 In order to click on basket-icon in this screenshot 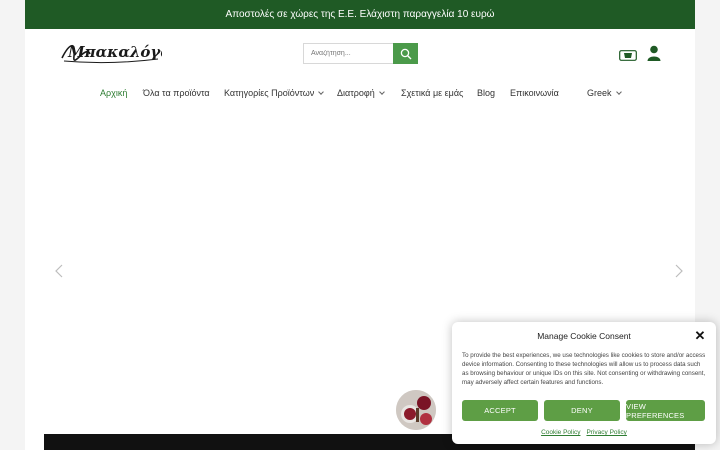, I will do `click(628, 55)`.